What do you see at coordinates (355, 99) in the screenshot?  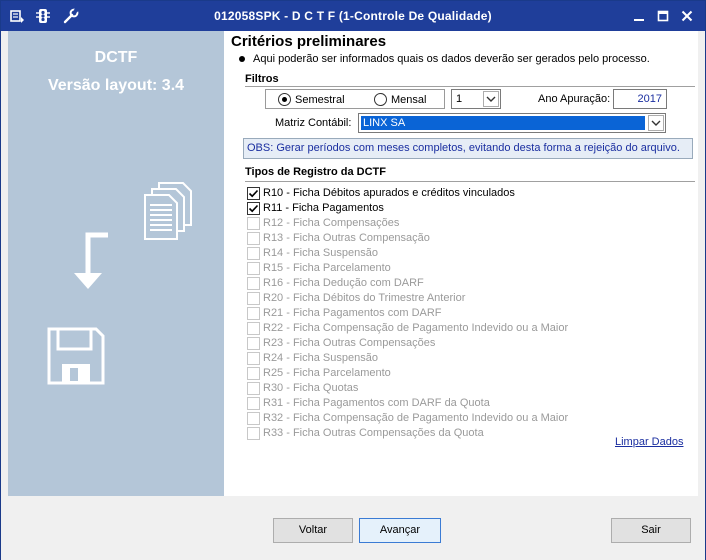 I see `periodicity-group: Semestral Mensal` at bounding box center [355, 99].